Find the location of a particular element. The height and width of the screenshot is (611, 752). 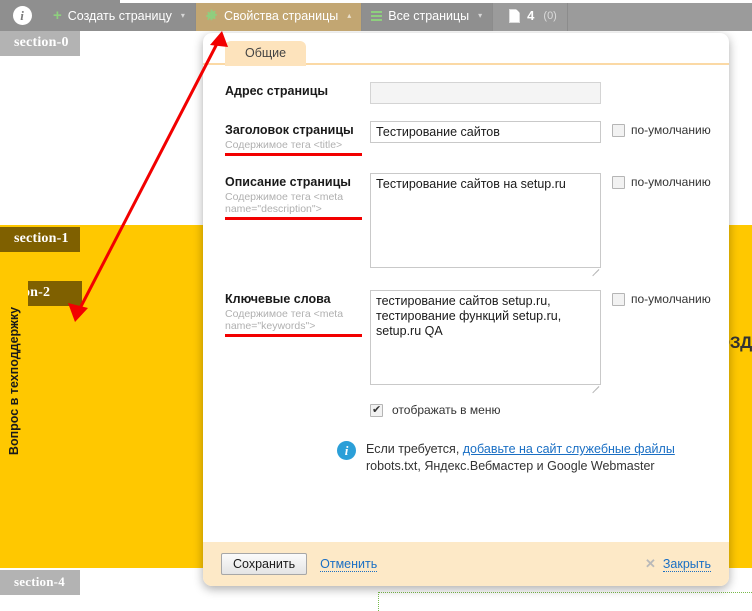

show-in-menu-label: отображать в меню is located at coordinates (446, 410).